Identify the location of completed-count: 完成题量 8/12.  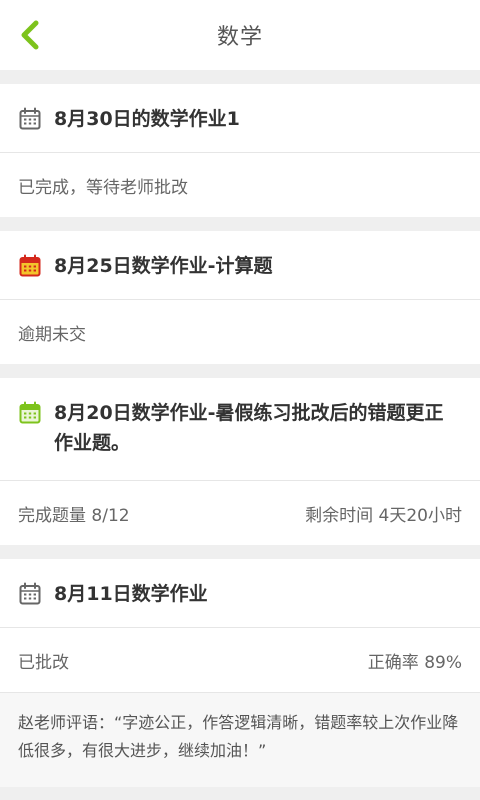
(74, 515).